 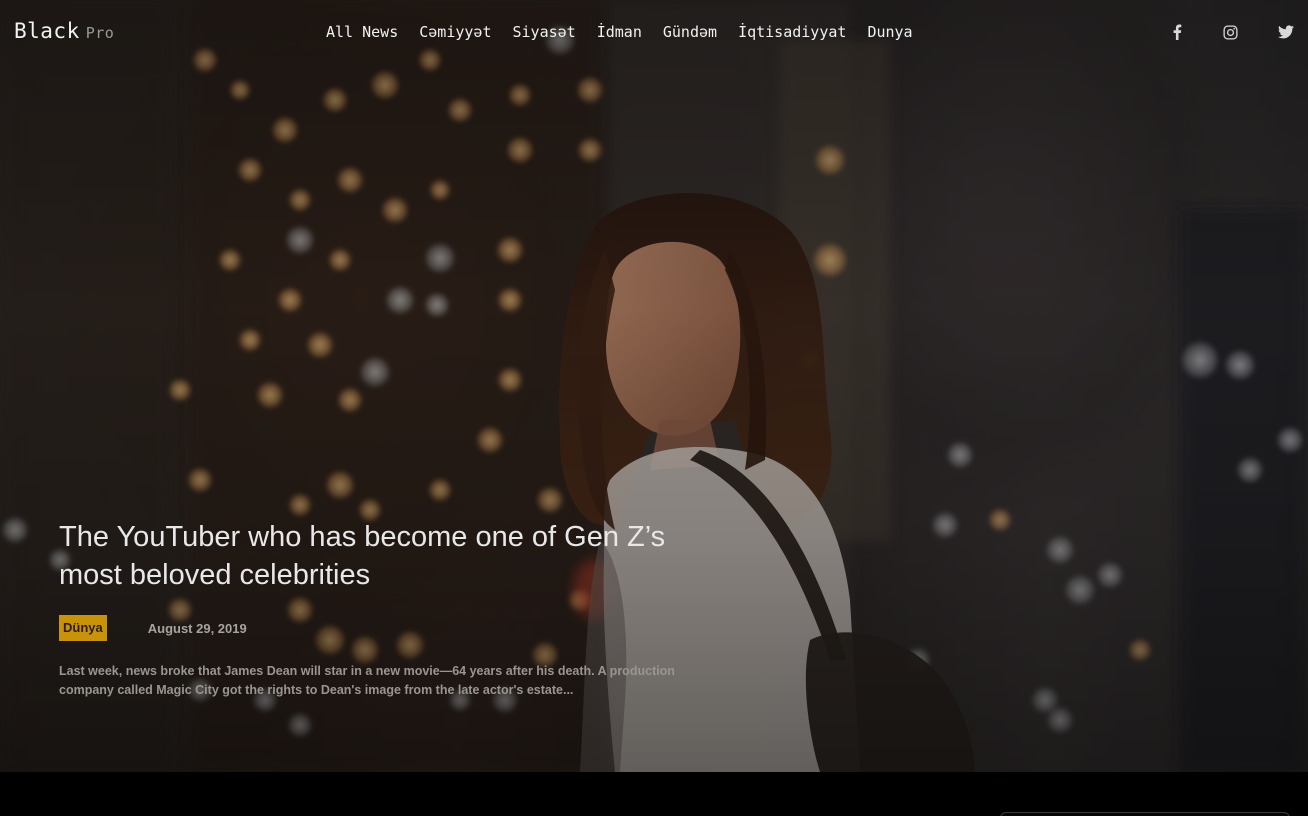 What do you see at coordinates (47, 31) in the screenshot?
I see `logo-name: Black` at bounding box center [47, 31].